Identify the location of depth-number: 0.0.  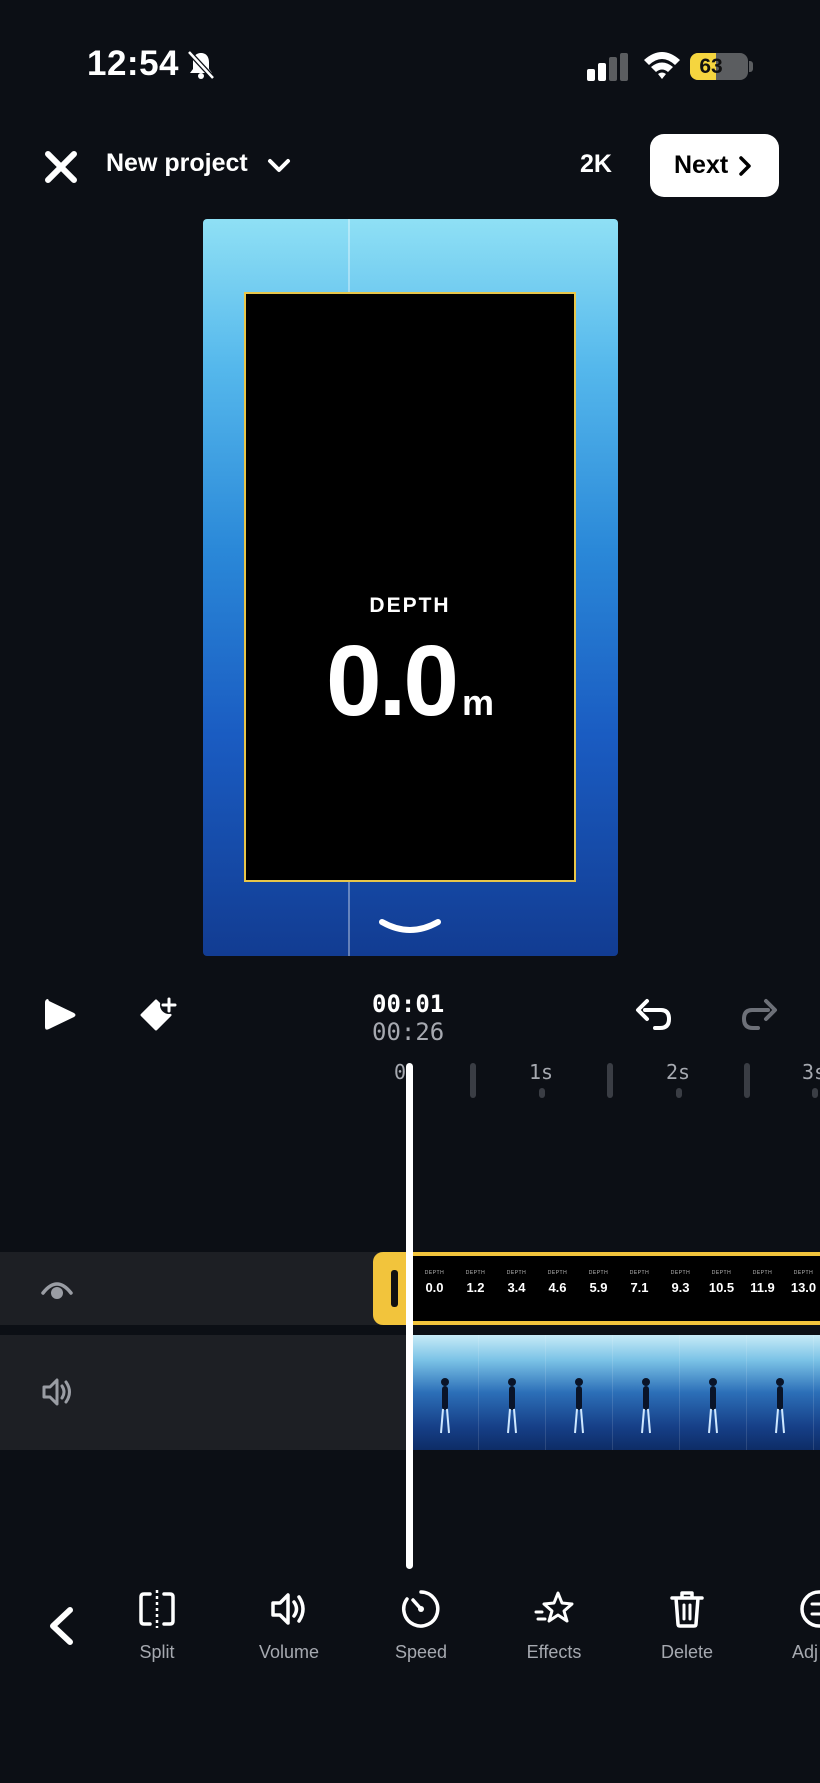
(392, 681).